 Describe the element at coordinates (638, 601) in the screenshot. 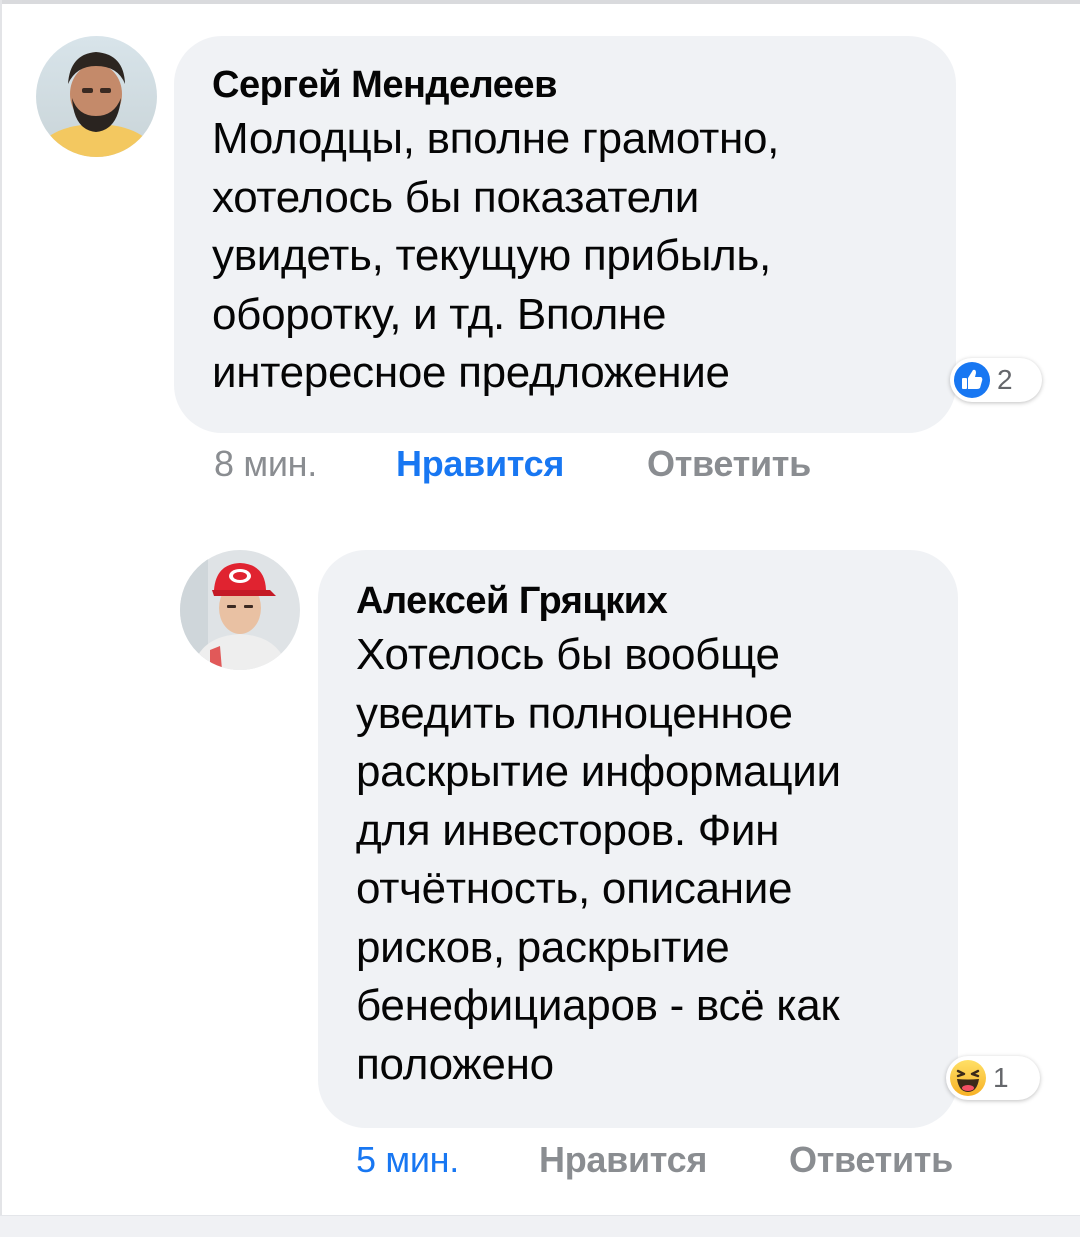

I see `comment-author: Алексей Гряцких` at that location.